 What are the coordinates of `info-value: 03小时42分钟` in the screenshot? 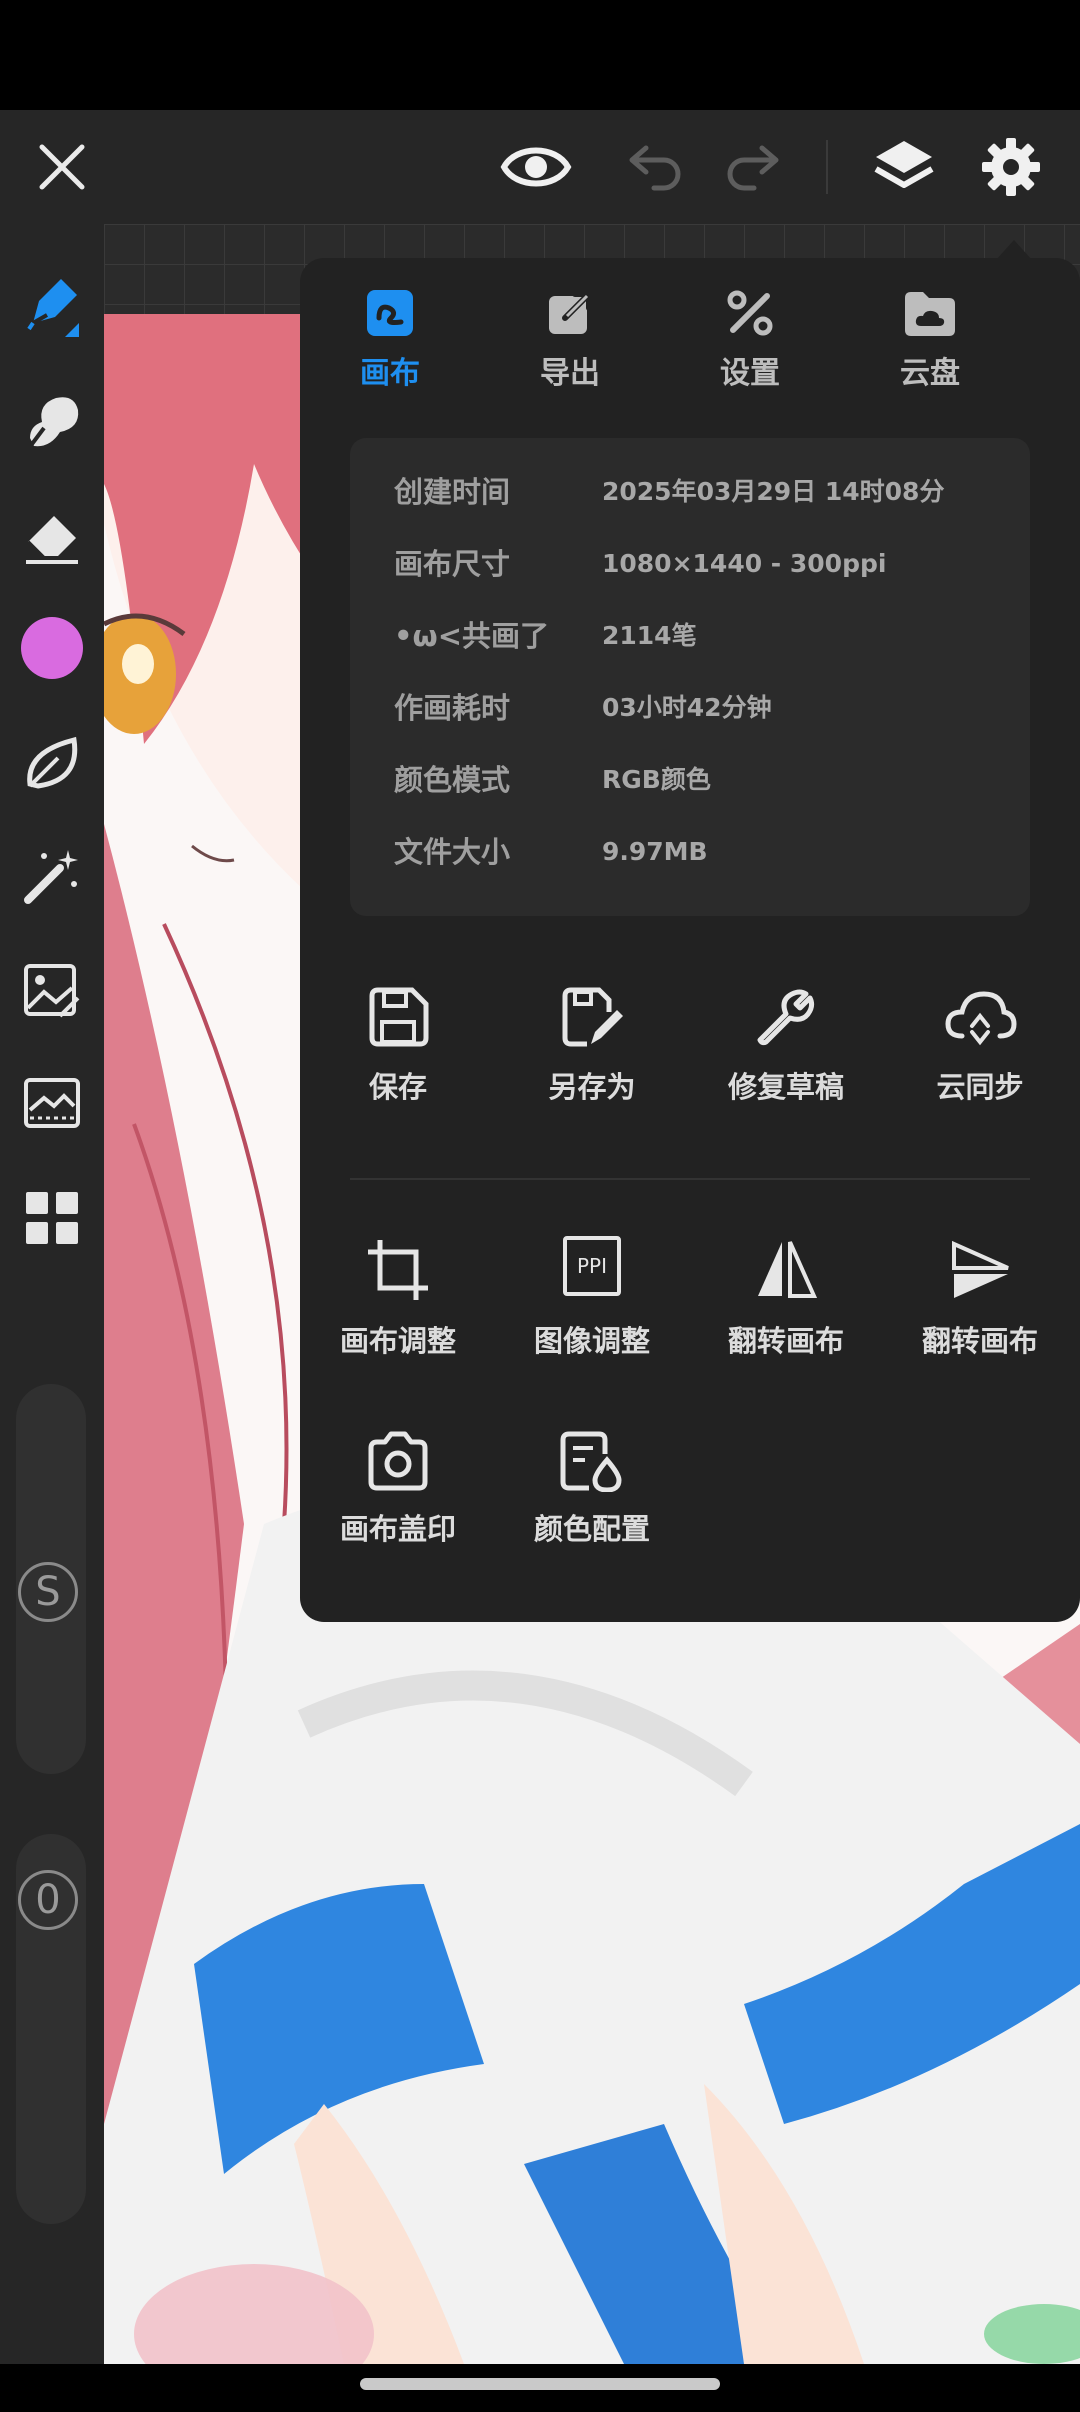 It's located at (687, 707).